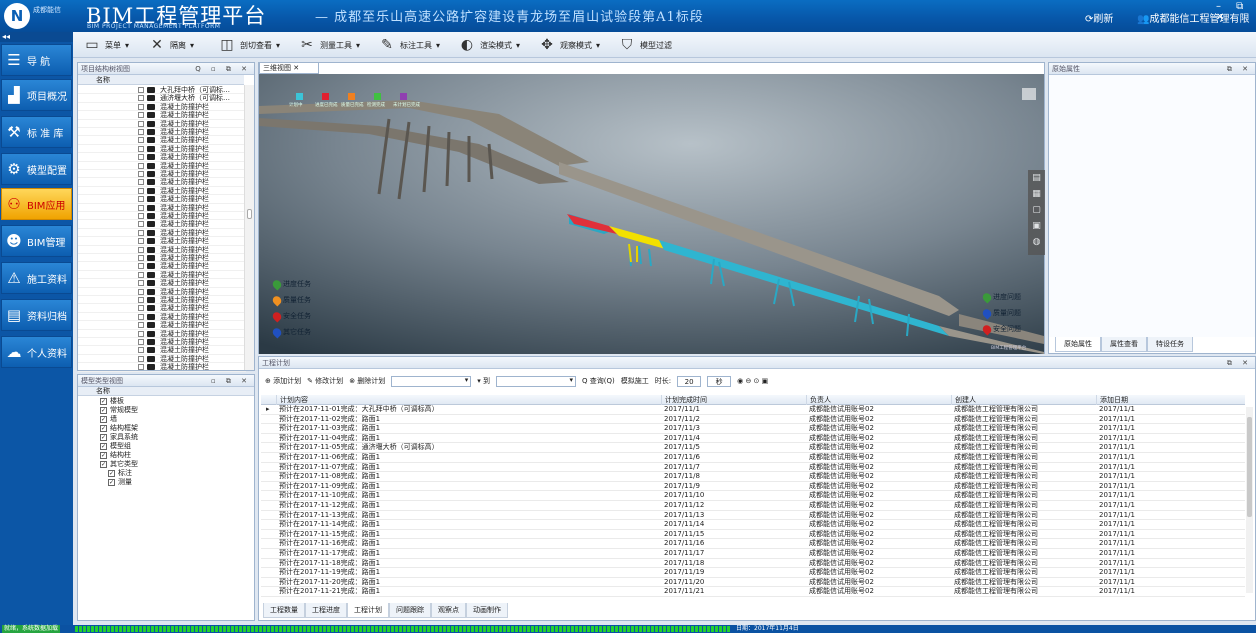 The width and height of the screenshot is (1256, 633). I want to click on model-type-row: ✓ 结构柱, so click(115, 455).